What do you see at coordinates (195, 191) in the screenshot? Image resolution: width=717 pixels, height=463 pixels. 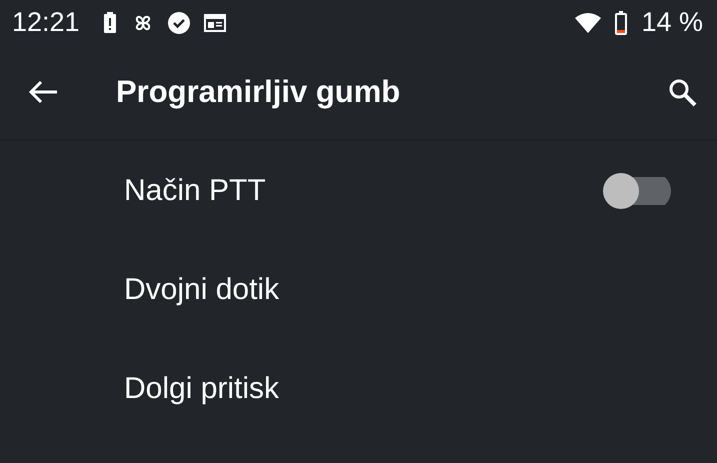 I see `setting-label: Način PTT` at bounding box center [195, 191].